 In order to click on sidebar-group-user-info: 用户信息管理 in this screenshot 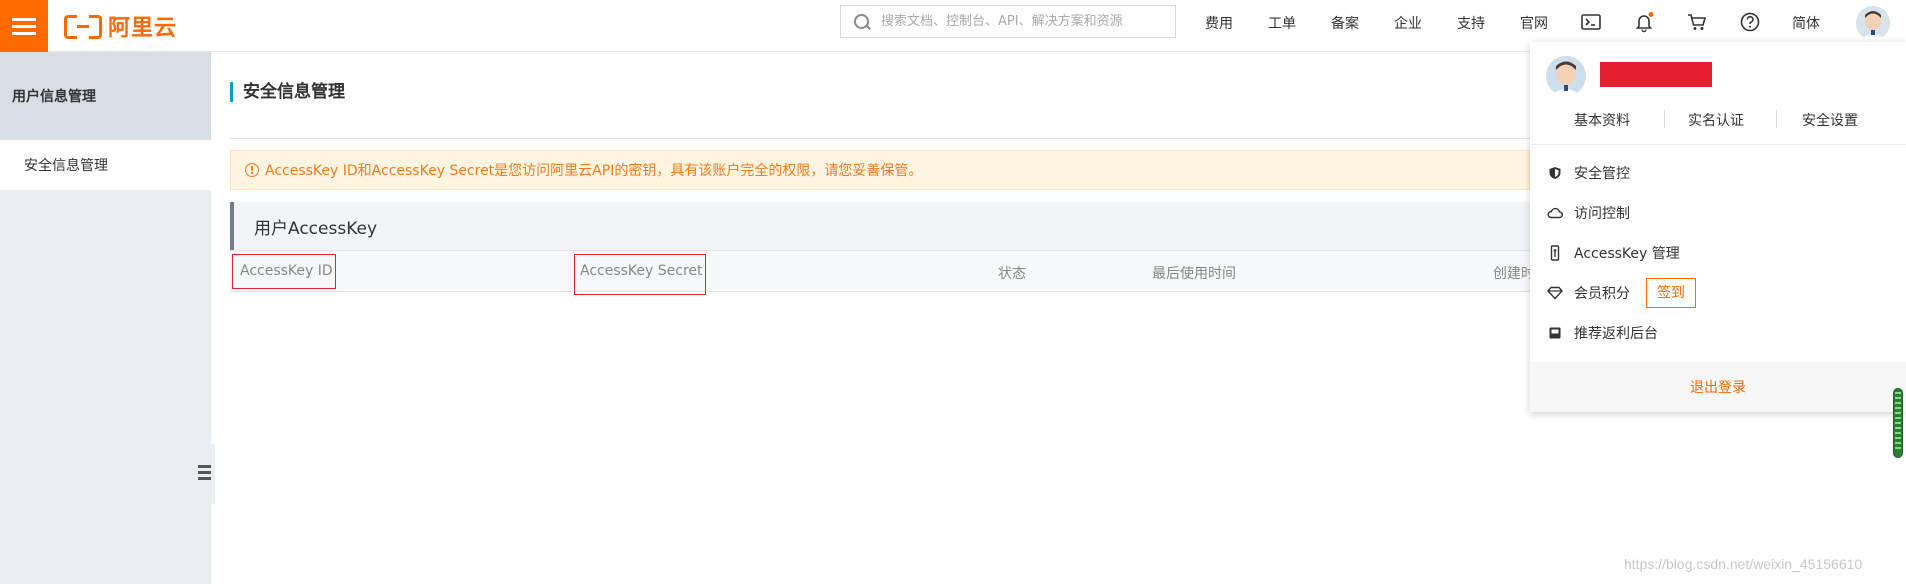, I will do `click(105, 96)`.